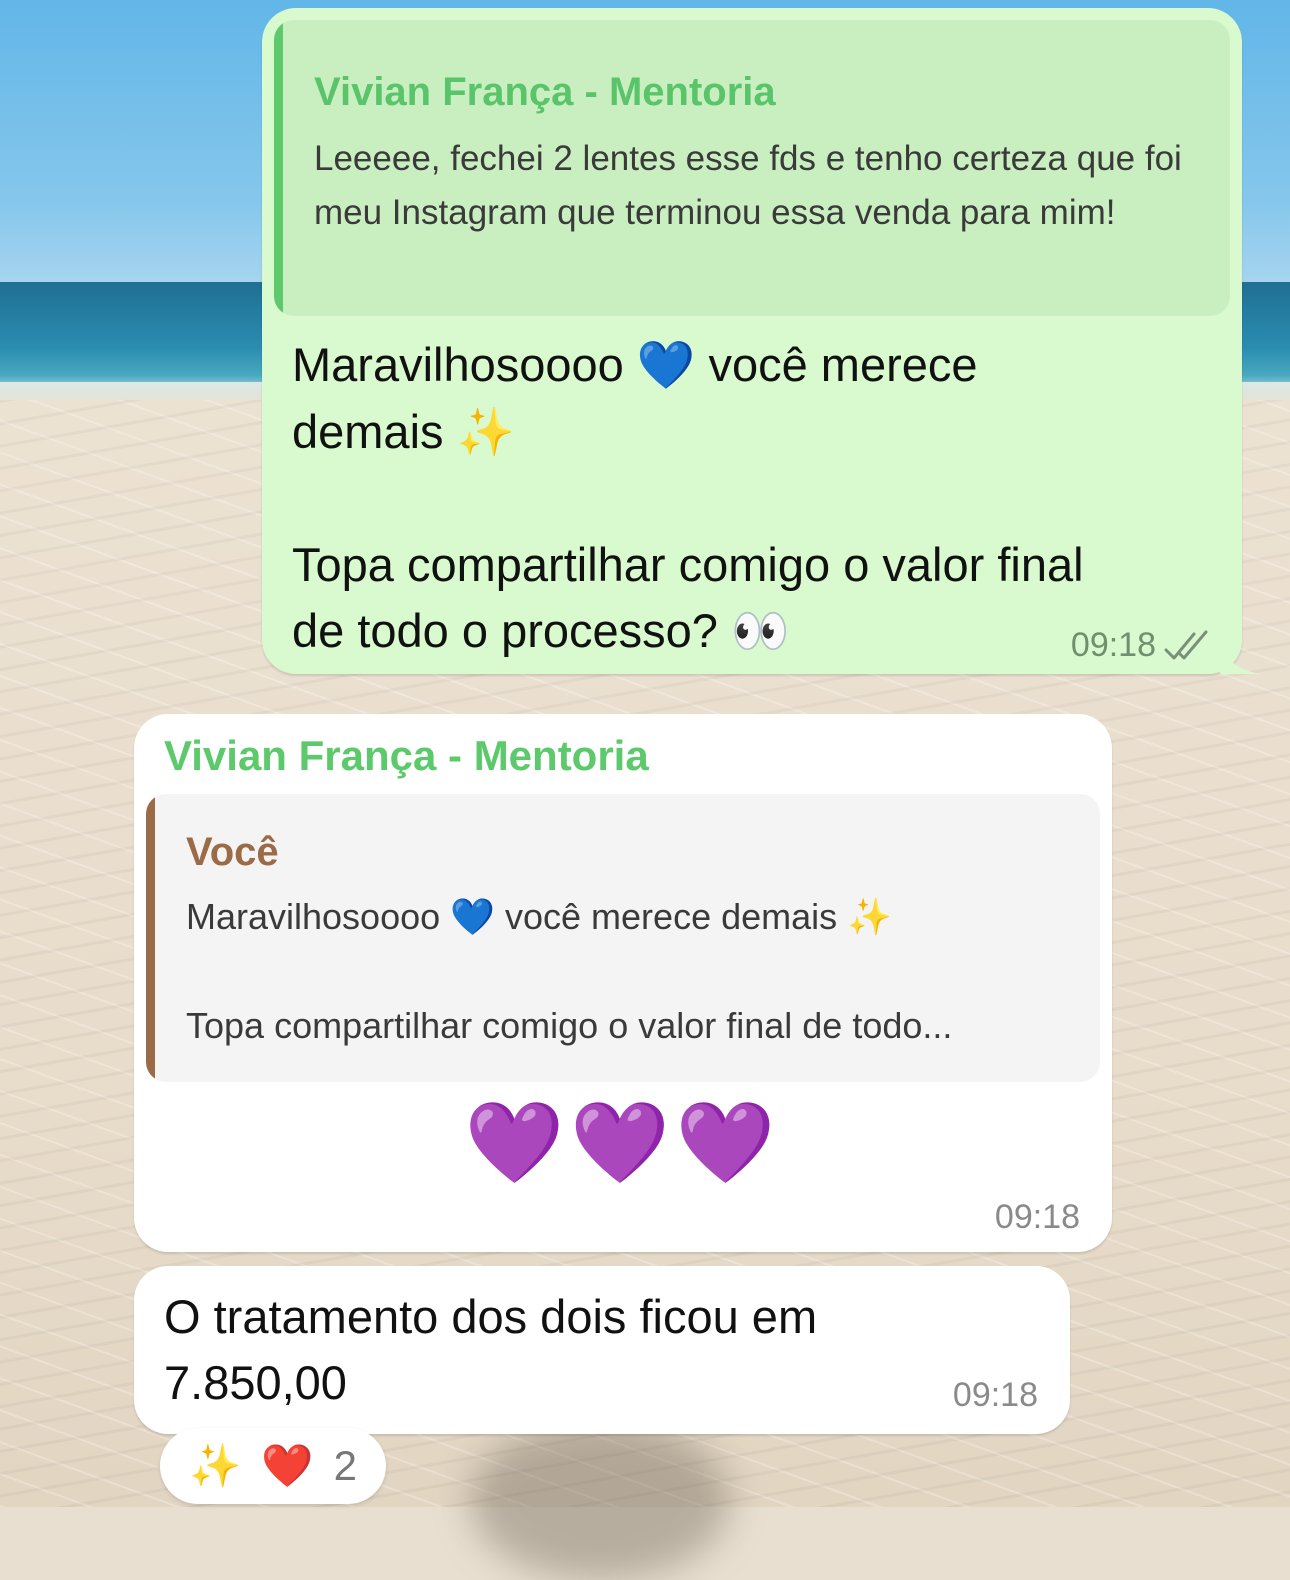 This screenshot has height=1580, width=1290. I want to click on wallpaper-shadow, so click(600, 1500).